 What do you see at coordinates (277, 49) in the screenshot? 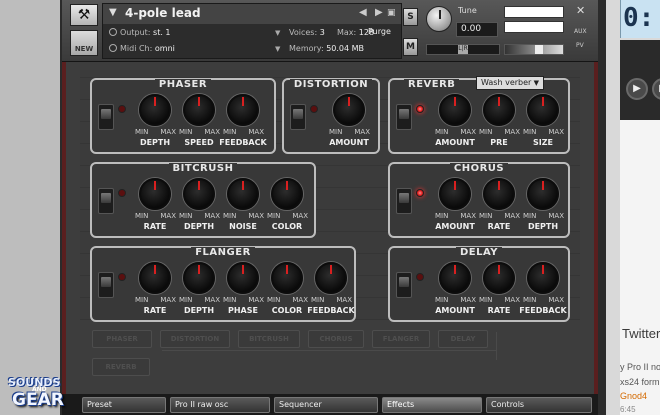
I see `midi-dropdown-icon: ▼` at bounding box center [277, 49].